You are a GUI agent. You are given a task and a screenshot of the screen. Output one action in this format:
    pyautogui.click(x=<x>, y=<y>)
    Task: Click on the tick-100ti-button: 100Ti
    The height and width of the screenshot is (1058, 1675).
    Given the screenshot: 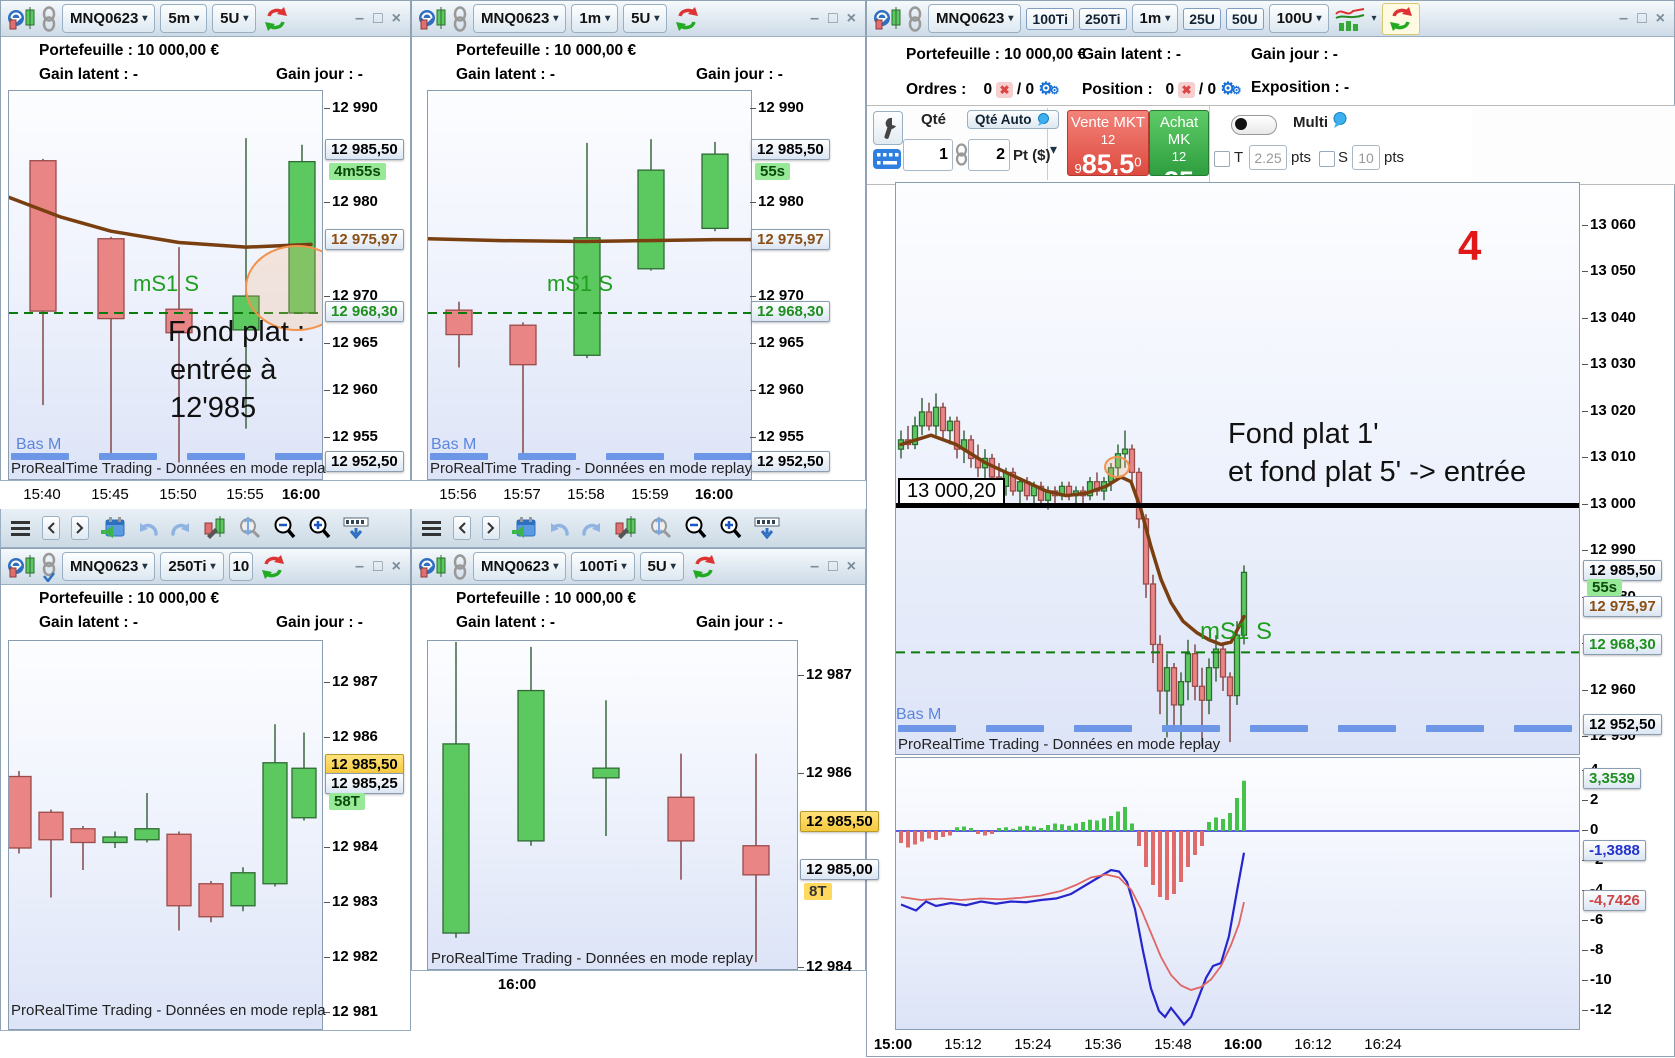 What is the action you would take?
    pyautogui.click(x=1050, y=18)
    